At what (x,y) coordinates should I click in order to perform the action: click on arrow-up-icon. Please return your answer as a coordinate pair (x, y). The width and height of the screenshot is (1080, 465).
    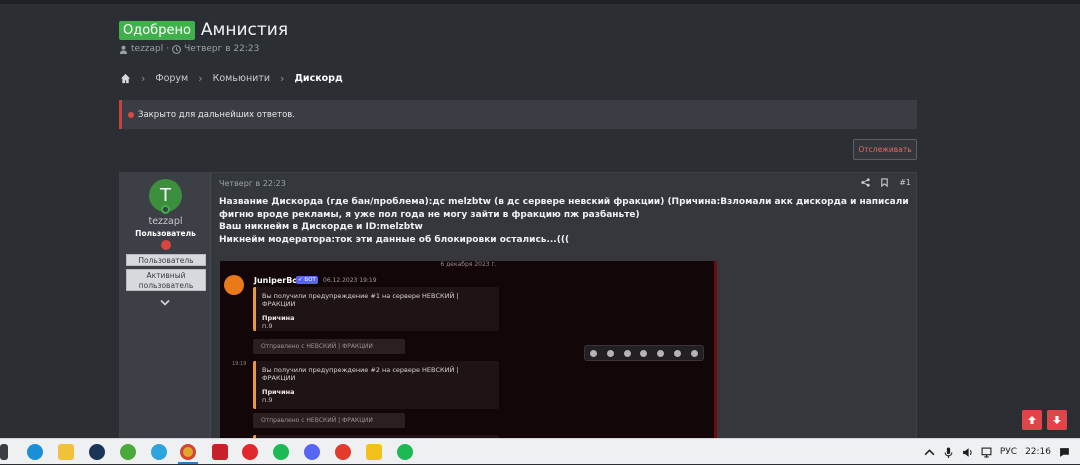
    Looking at the image, I should click on (1032, 420).